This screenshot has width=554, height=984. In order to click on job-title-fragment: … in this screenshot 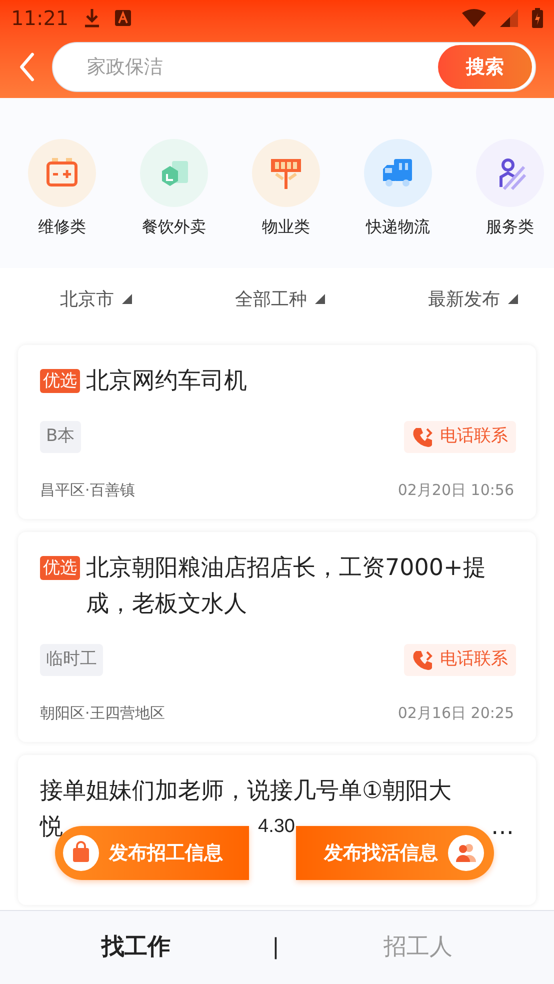, I will do `click(502, 827)`.